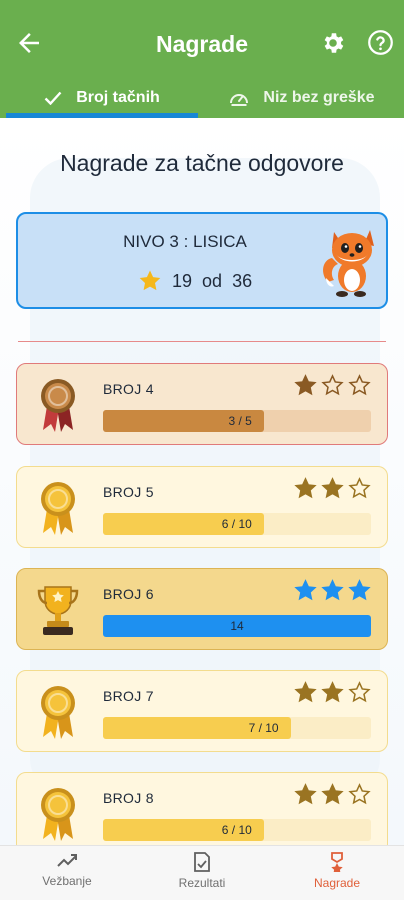 The height and width of the screenshot is (900, 404). What do you see at coordinates (212, 280) in the screenshot?
I see `level-of: od` at bounding box center [212, 280].